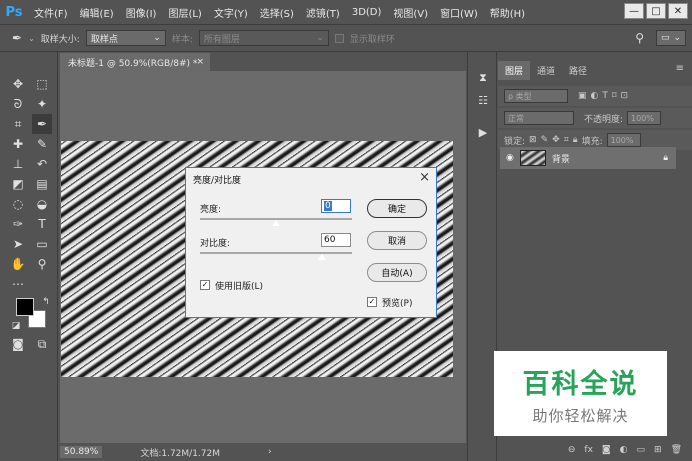 Image resolution: width=692 pixels, height=461 pixels. What do you see at coordinates (582, 96) in the screenshot?
I see `filter-pixel-icon: ▣` at bounding box center [582, 96].